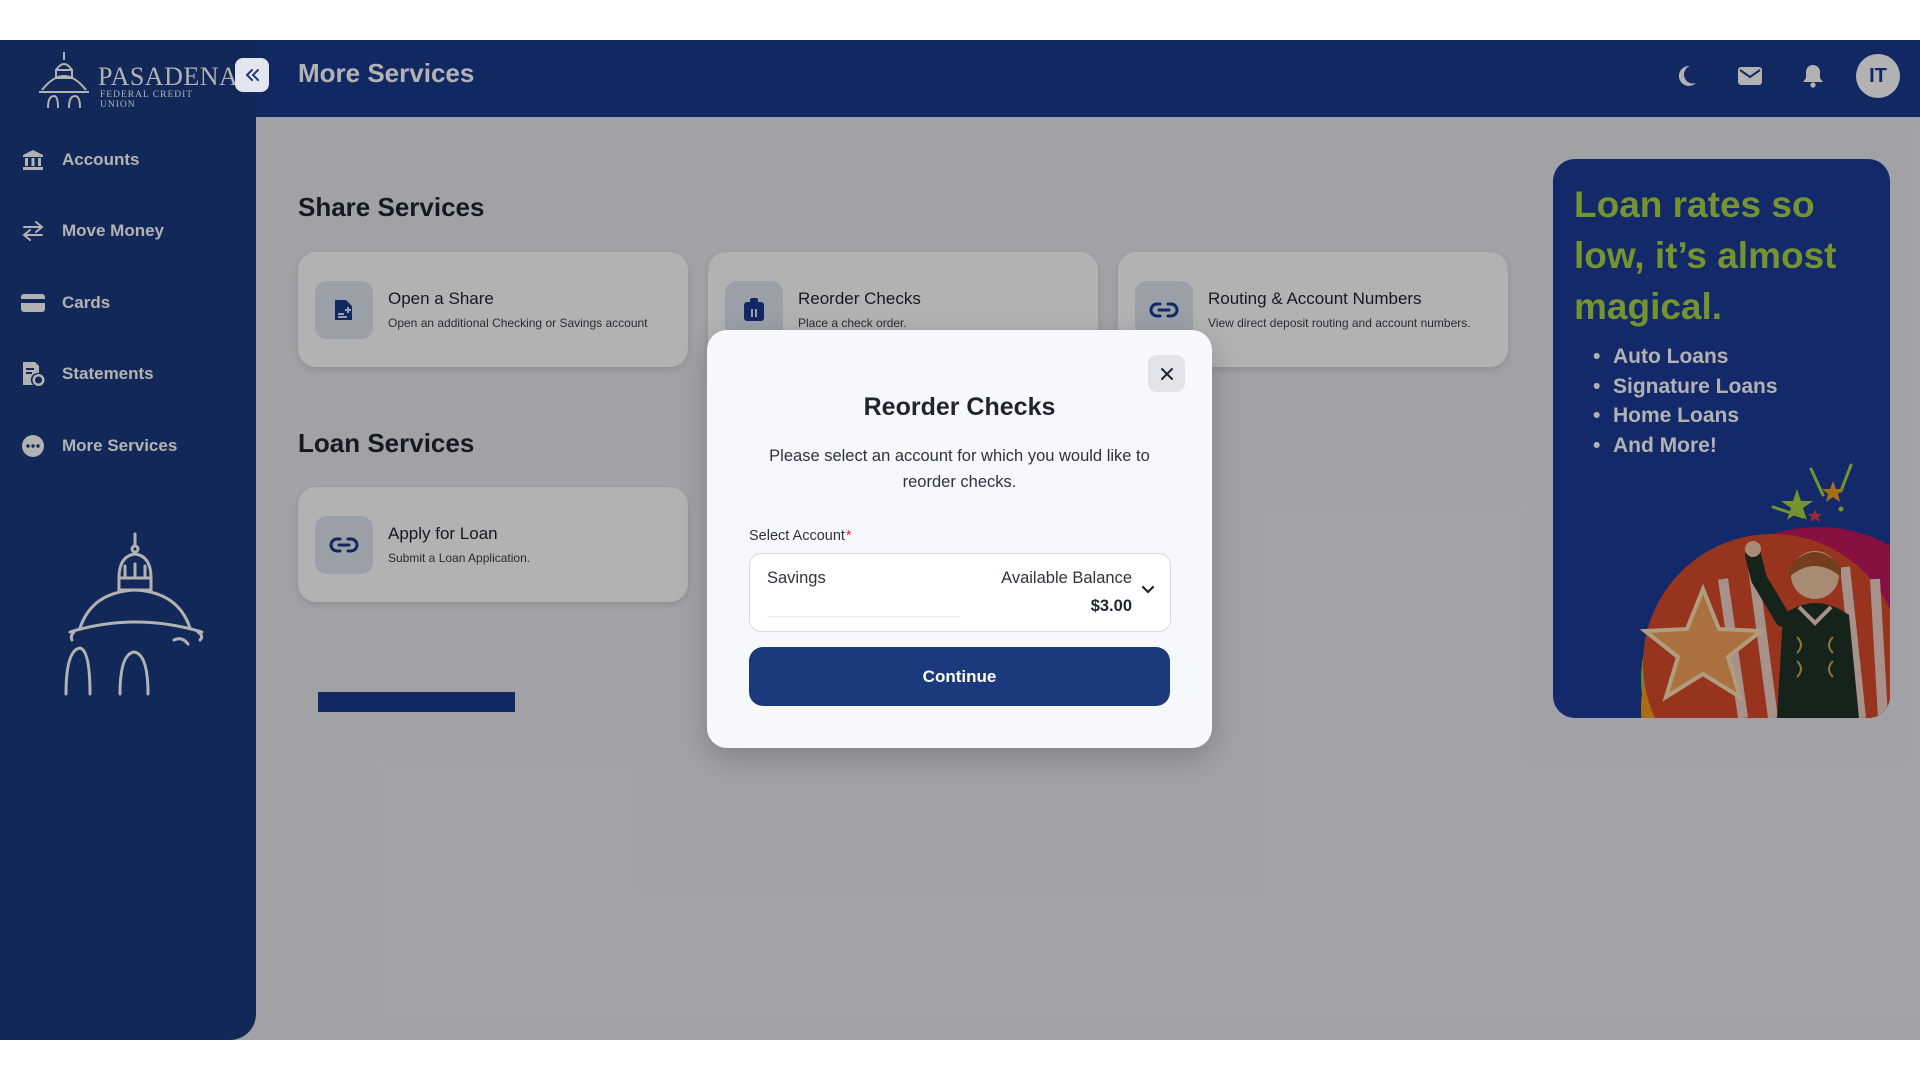 The image size is (1920, 1080). Describe the element at coordinates (1066, 578) in the screenshot. I see `available-balance-label: Available Balance` at that location.